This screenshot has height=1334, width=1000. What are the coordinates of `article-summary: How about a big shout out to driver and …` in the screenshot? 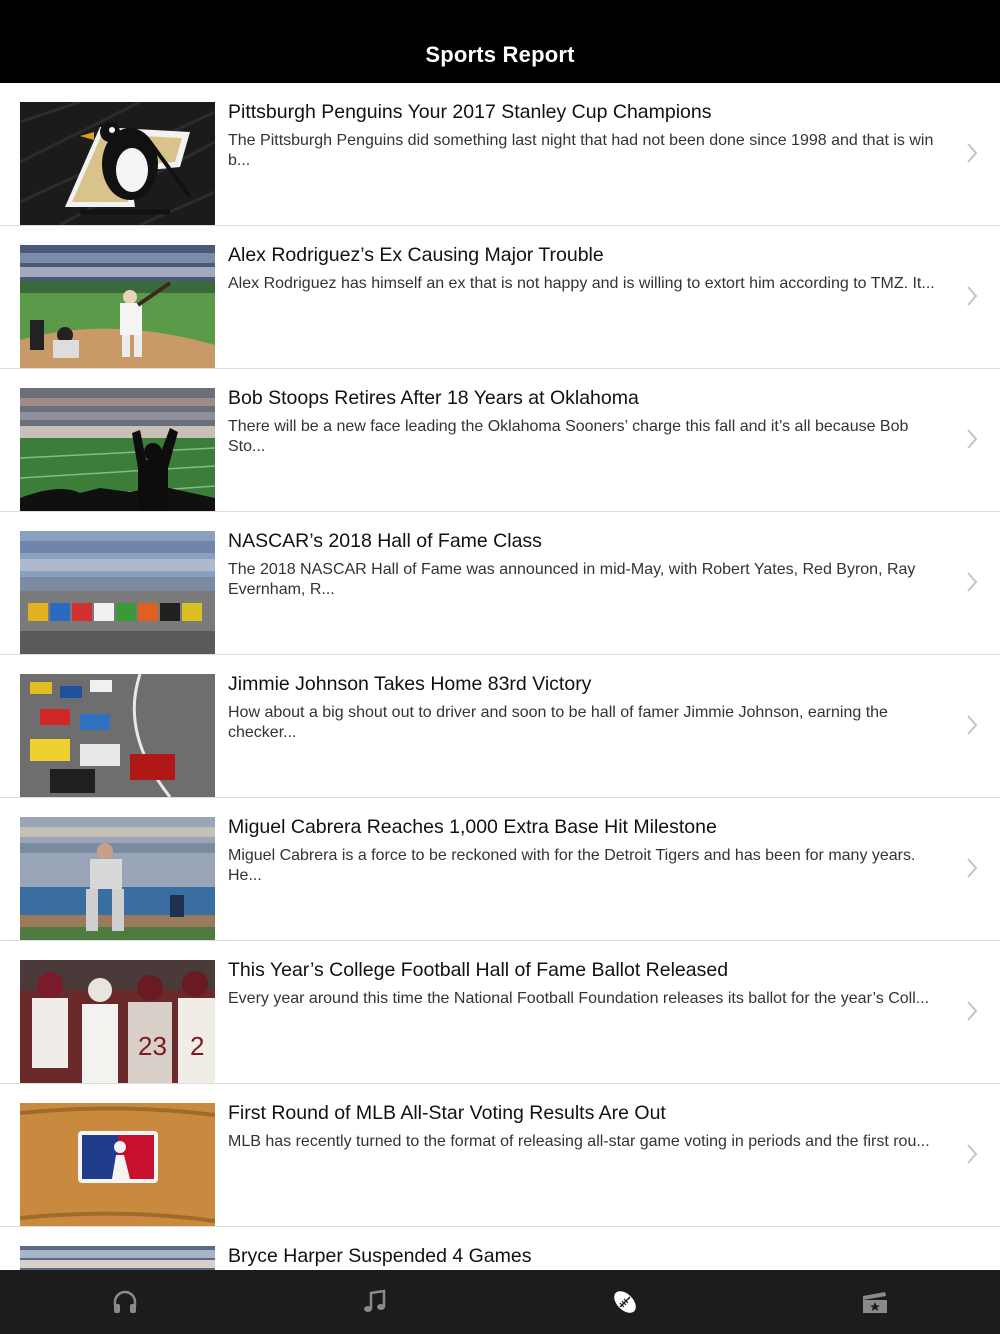 It's located at (558, 722).